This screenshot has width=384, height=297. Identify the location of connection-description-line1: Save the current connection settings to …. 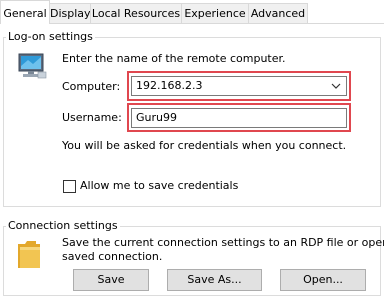
(223, 242).